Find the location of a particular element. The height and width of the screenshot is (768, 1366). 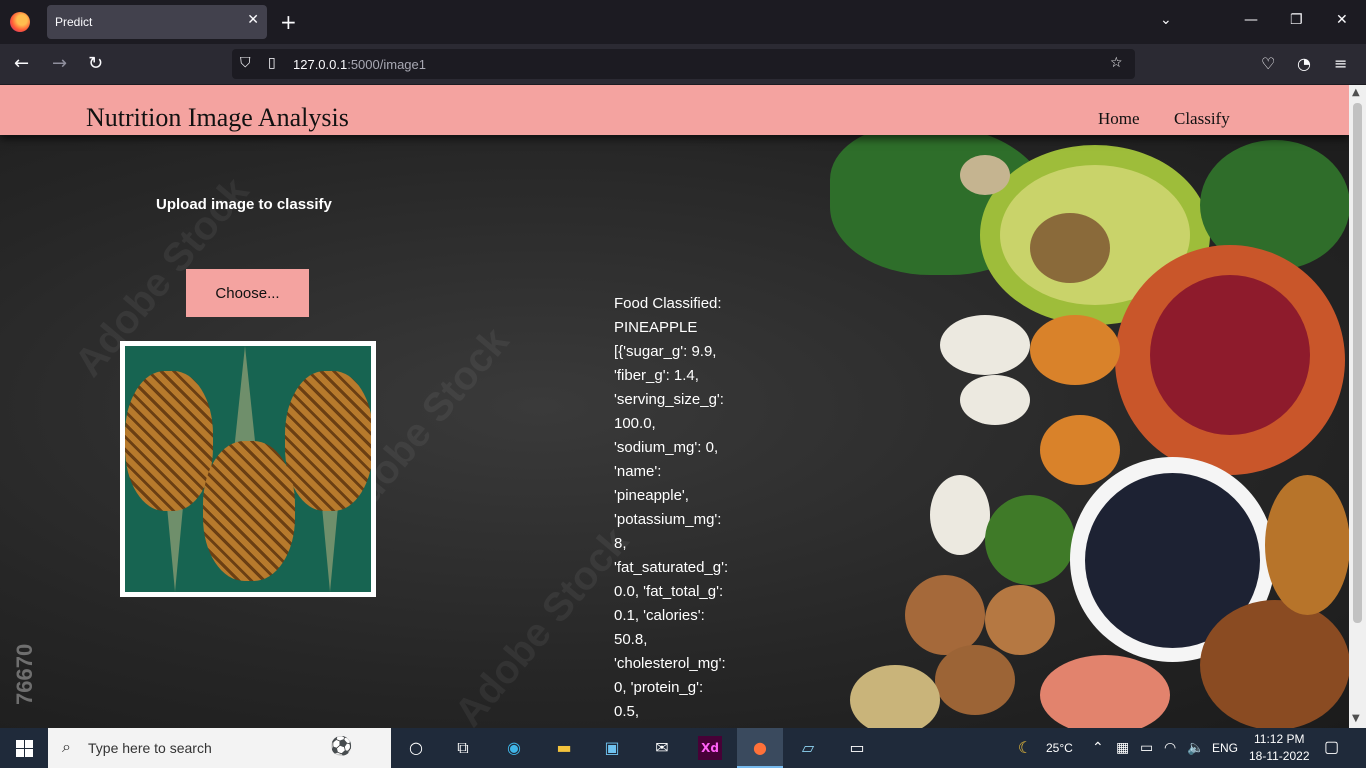

result-line: 0.0, 'fat_total_g': is located at coordinates (669, 591).